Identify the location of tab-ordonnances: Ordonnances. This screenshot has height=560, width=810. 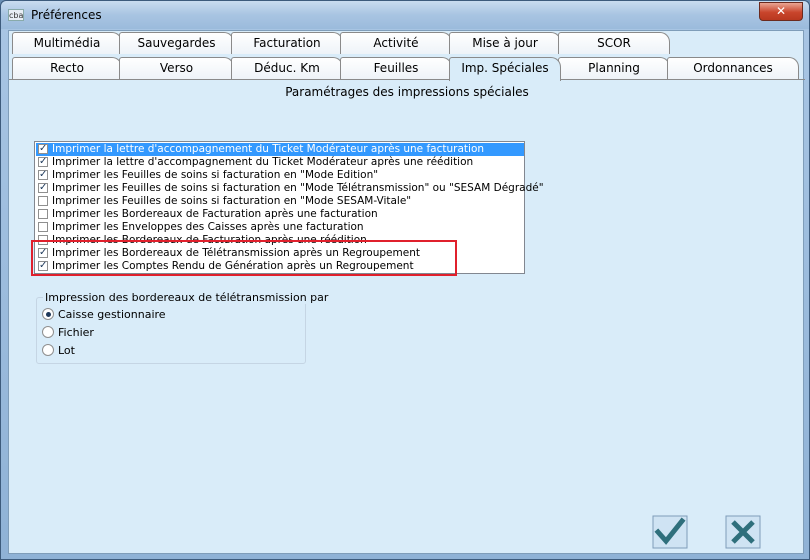
(733, 68).